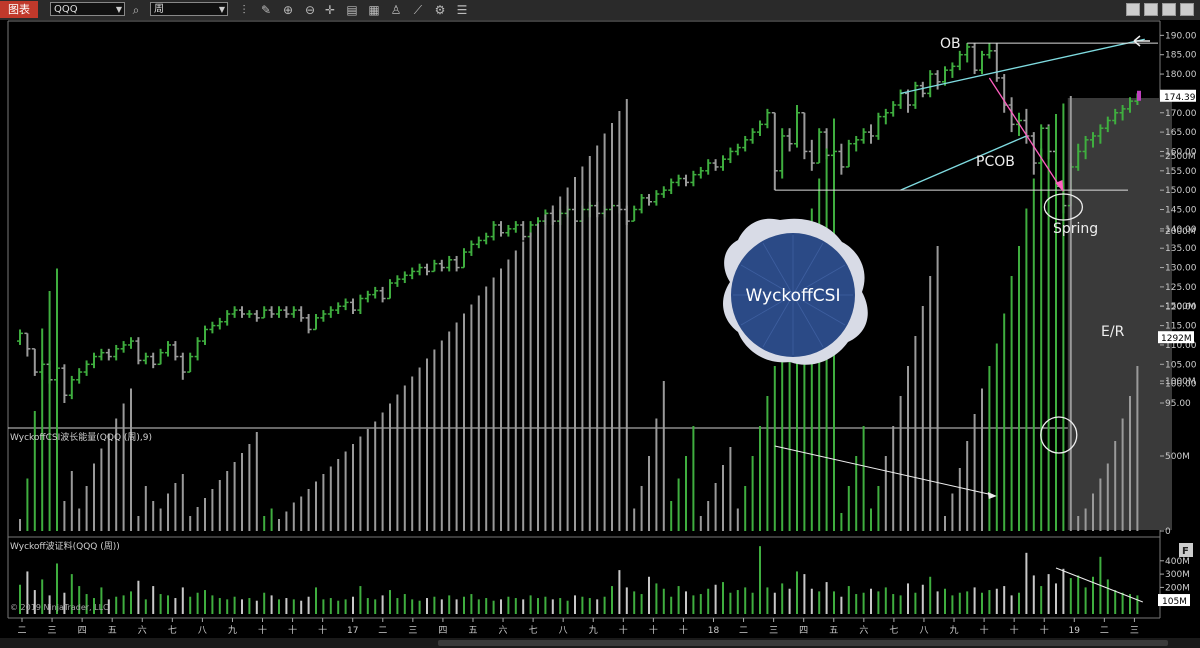 The width and height of the screenshot is (1200, 648). I want to click on restore-button, so click(1169, 9).